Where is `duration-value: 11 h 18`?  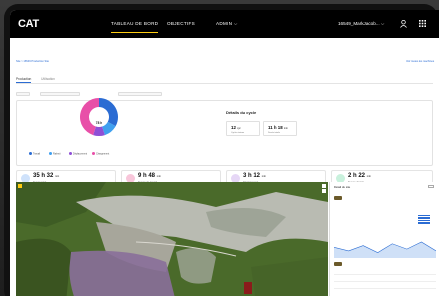
duration-value: 11 h 18 is located at coordinates (275, 127).